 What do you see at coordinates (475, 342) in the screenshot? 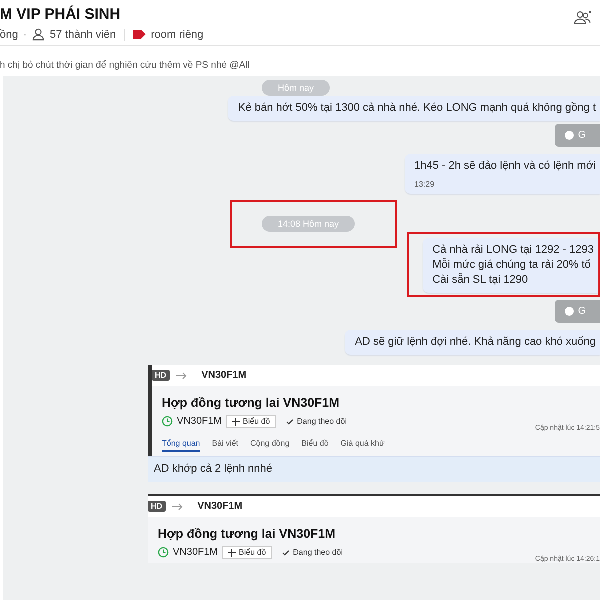
I see `message-text: AD sẽ giữ lệnh đợi nhé. Khả năng cao khó xuống` at bounding box center [475, 342].